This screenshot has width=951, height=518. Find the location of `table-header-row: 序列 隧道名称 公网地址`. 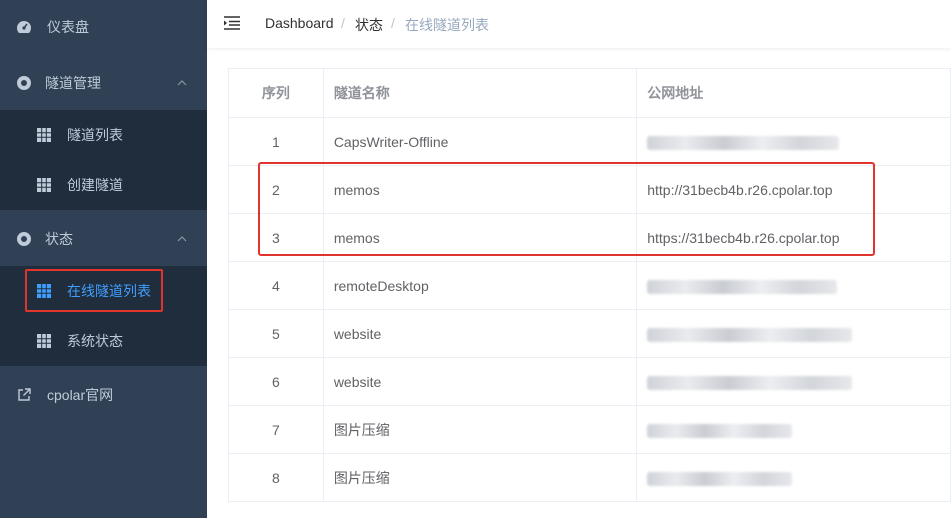

table-header-row: 序列 隧道名称 公网地址 is located at coordinates (589, 93).